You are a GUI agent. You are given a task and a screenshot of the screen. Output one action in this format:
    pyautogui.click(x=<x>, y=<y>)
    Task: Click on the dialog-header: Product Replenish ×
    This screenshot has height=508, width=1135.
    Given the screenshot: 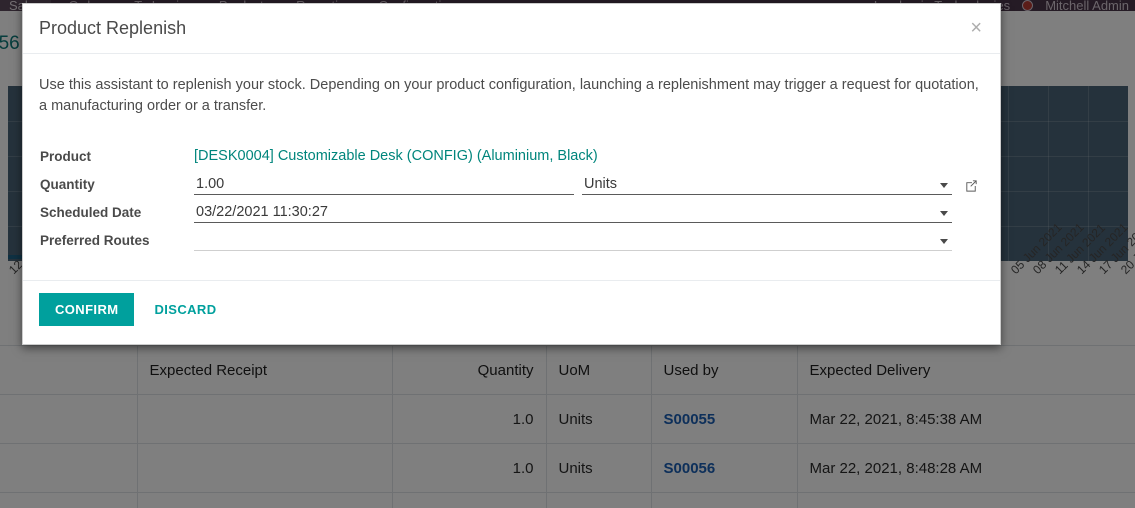 What is the action you would take?
    pyautogui.click(x=511, y=29)
    